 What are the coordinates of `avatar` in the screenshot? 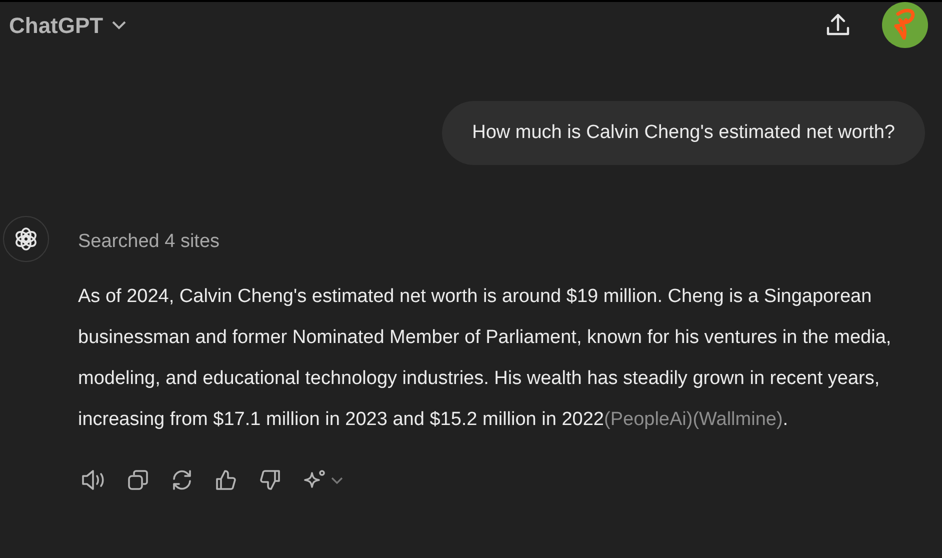 It's located at (905, 25).